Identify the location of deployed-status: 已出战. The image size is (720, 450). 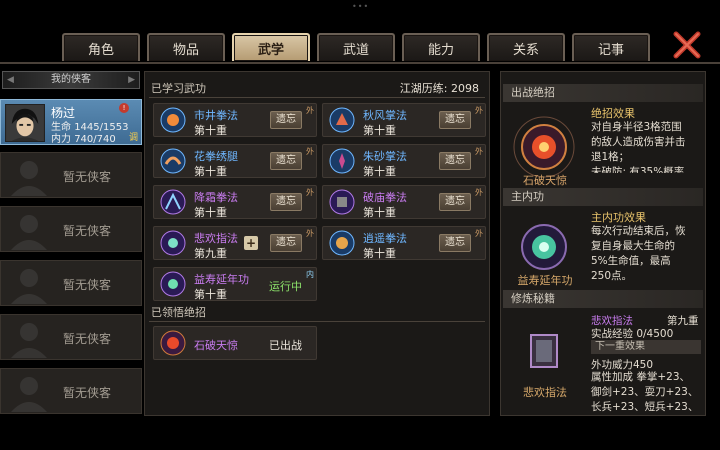
(285, 345).